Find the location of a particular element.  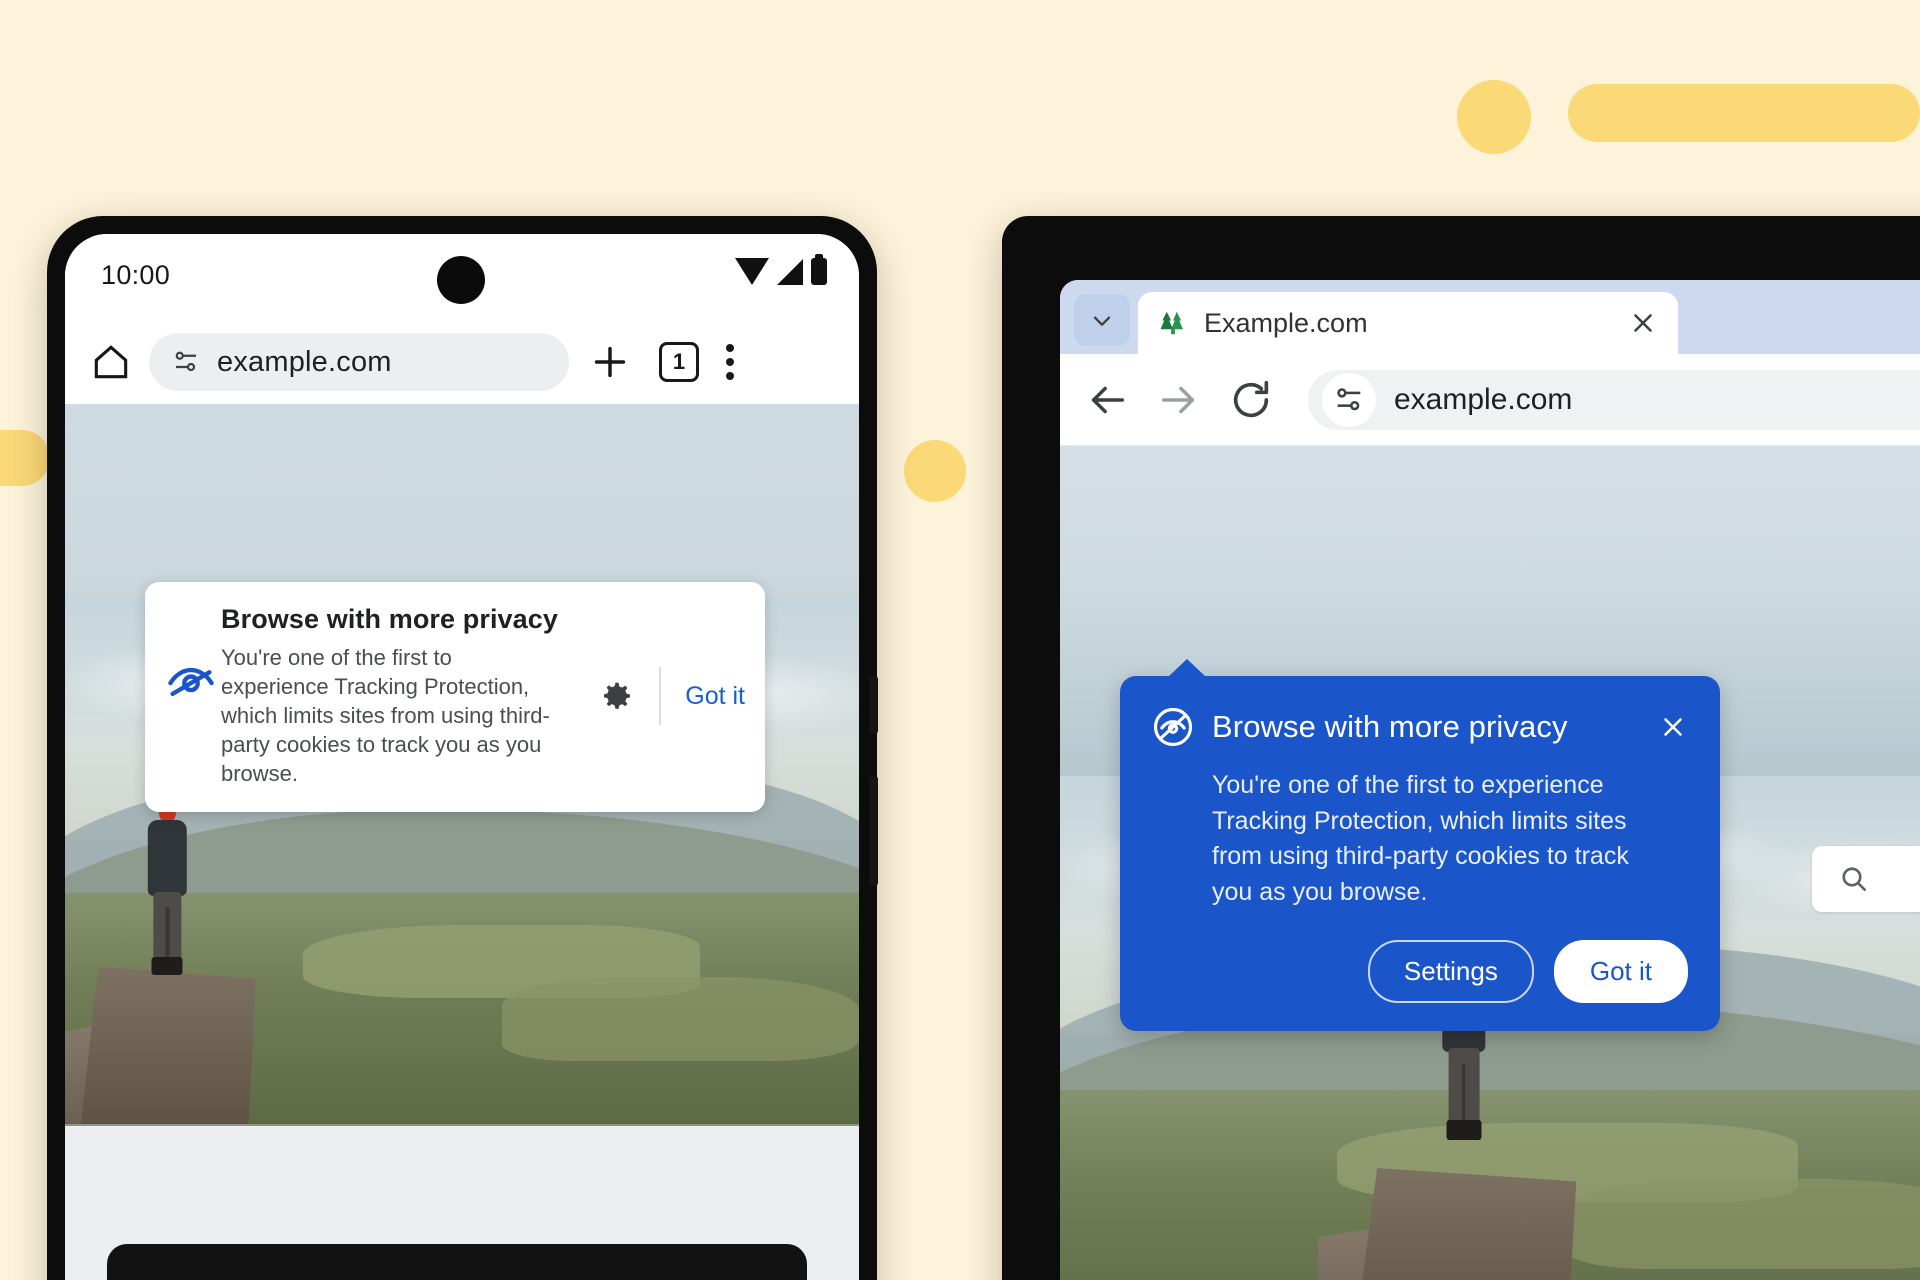

phone-url-text: example.com is located at coordinates (304, 361).